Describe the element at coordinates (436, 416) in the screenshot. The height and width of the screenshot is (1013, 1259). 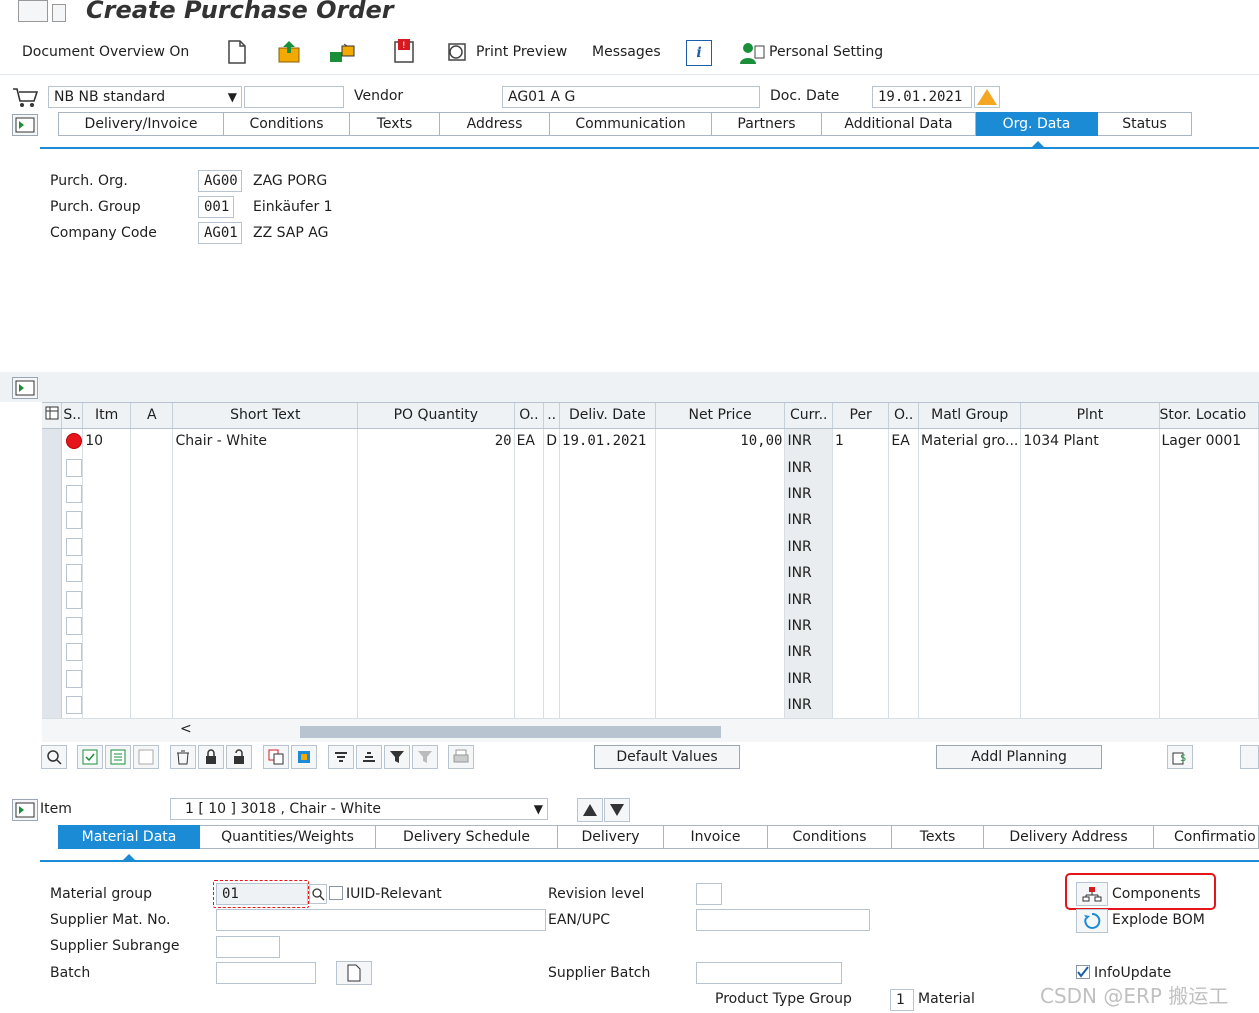
I see `col-po-quantity: PO Quantity` at that location.